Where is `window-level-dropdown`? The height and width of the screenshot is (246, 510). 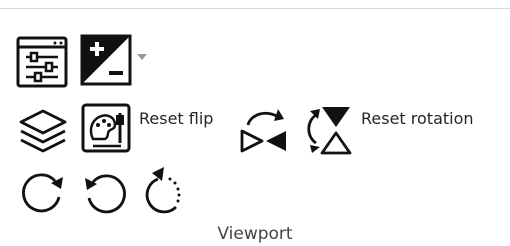 window-level-dropdown is located at coordinates (142, 57).